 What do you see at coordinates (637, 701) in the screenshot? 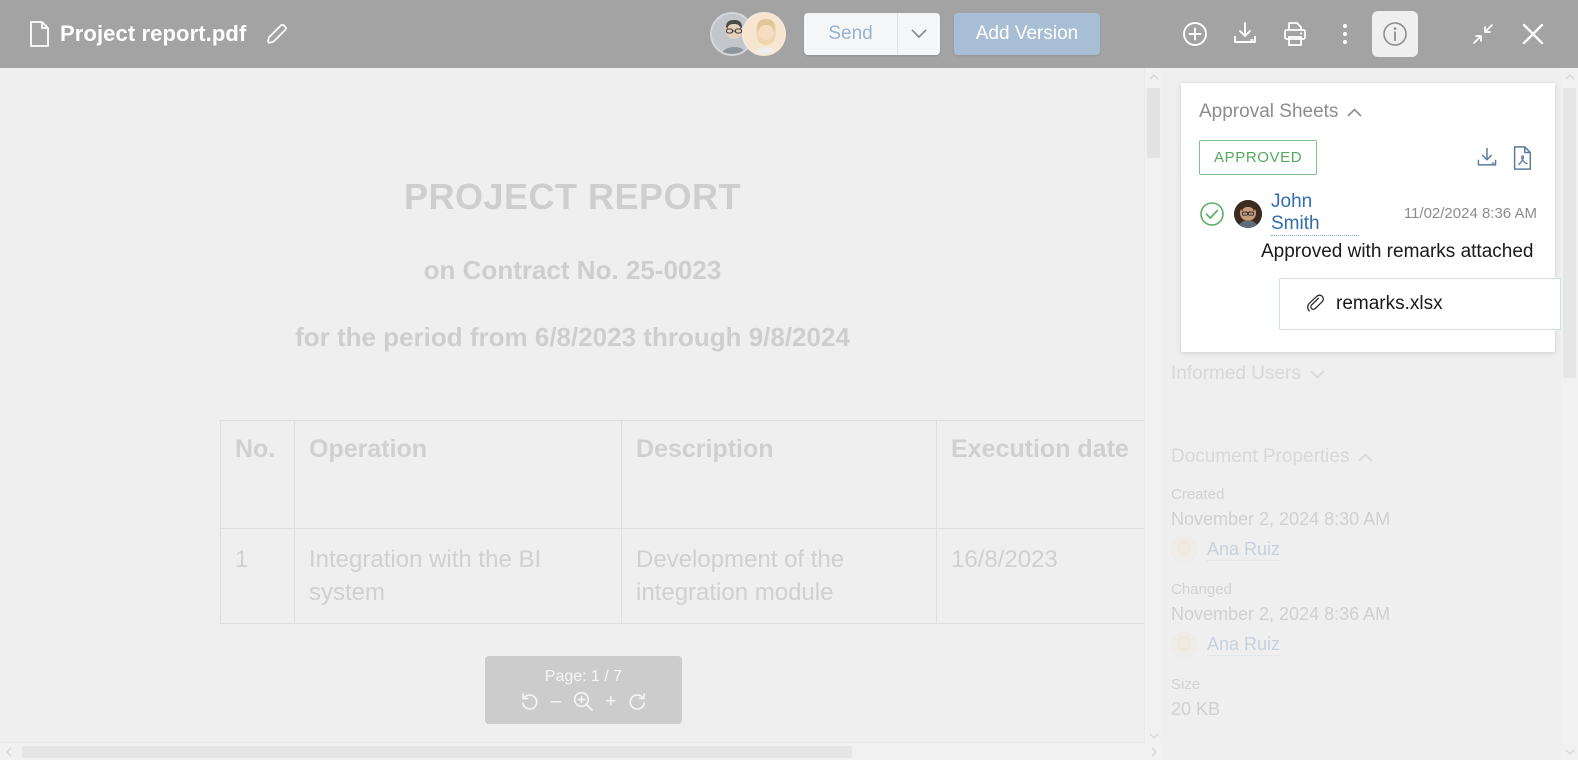
I see `rotate-right-icon` at bounding box center [637, 701].